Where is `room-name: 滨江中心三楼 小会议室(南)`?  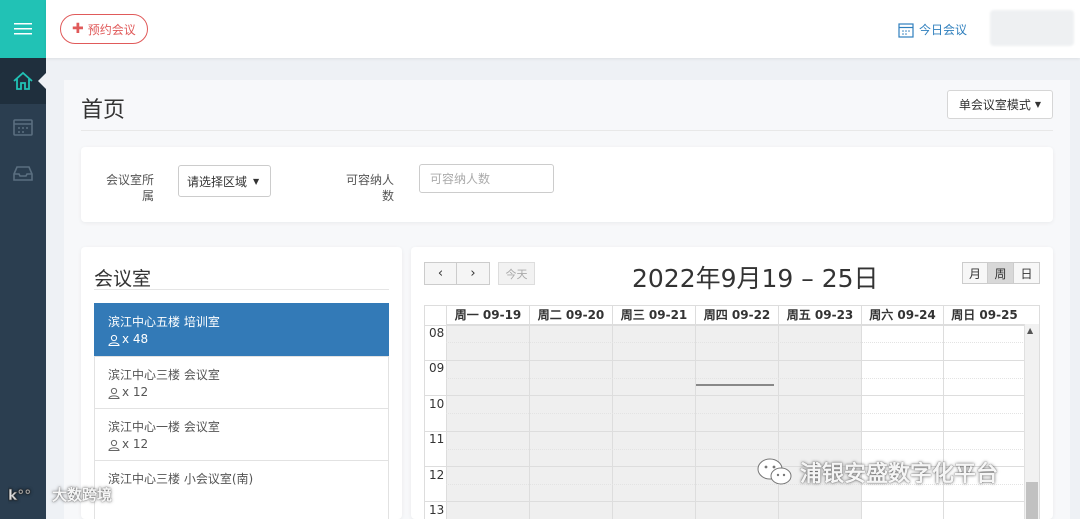 room-name: 滨江中心三楼 小会议室(南) is located at coordinates (181, 479).